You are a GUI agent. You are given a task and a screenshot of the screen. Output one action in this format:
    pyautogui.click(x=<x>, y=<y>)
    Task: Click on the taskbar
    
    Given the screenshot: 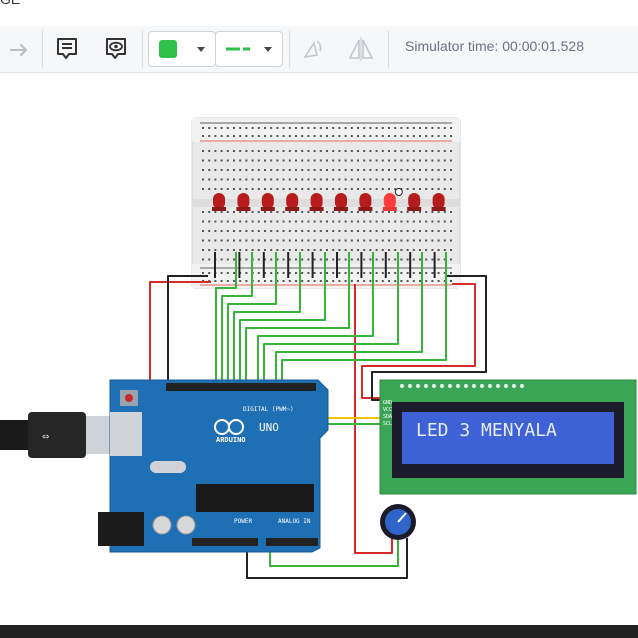 What is the action you would take?
    pyautogui.click(x=319, y=631)
    